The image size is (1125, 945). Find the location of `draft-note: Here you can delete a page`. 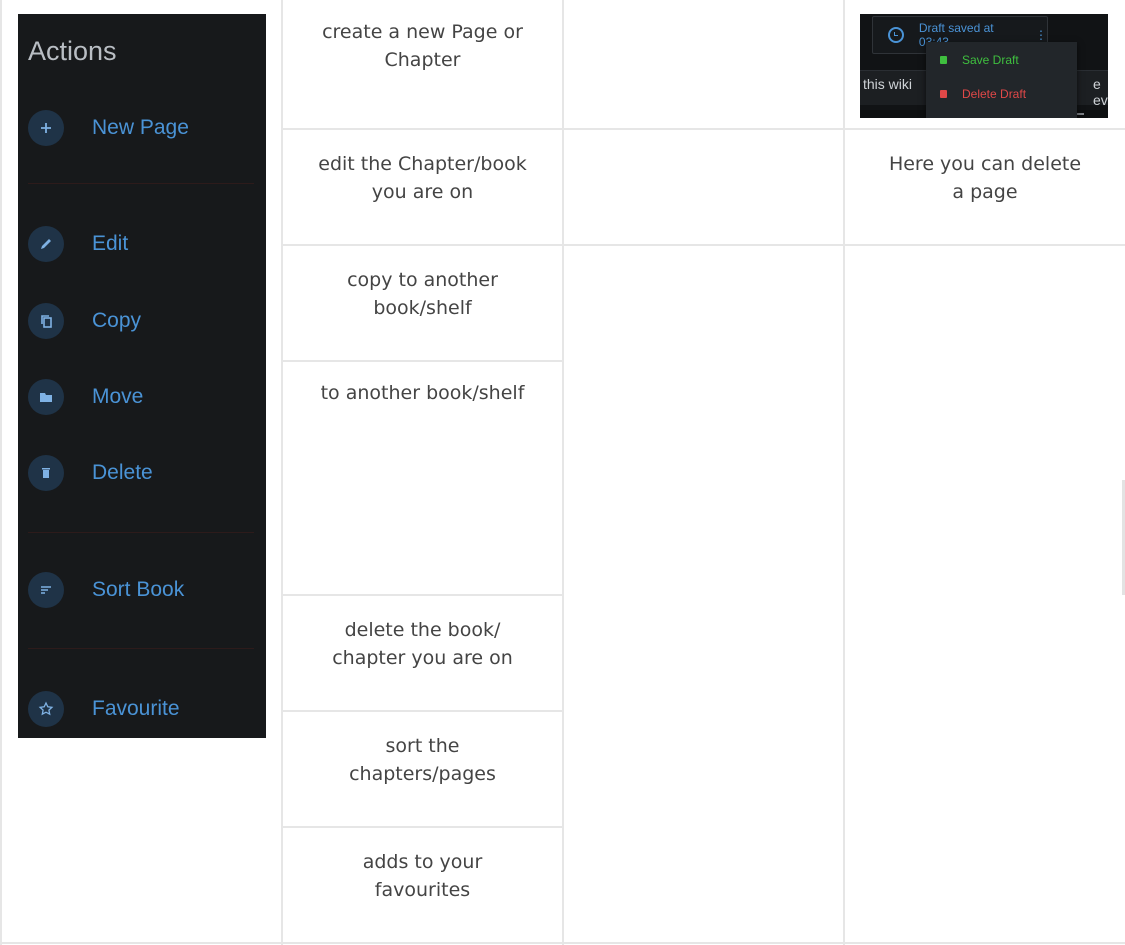

draft-note: Here you can delete a page is located at coordinates (985, 178).